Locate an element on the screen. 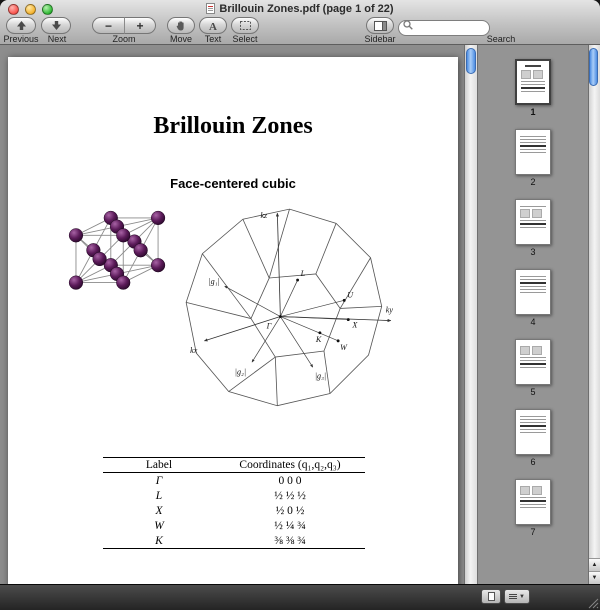 The width and height of the screenshot is (600, 610). point-label-x: X is located at coordinates (354, 325).